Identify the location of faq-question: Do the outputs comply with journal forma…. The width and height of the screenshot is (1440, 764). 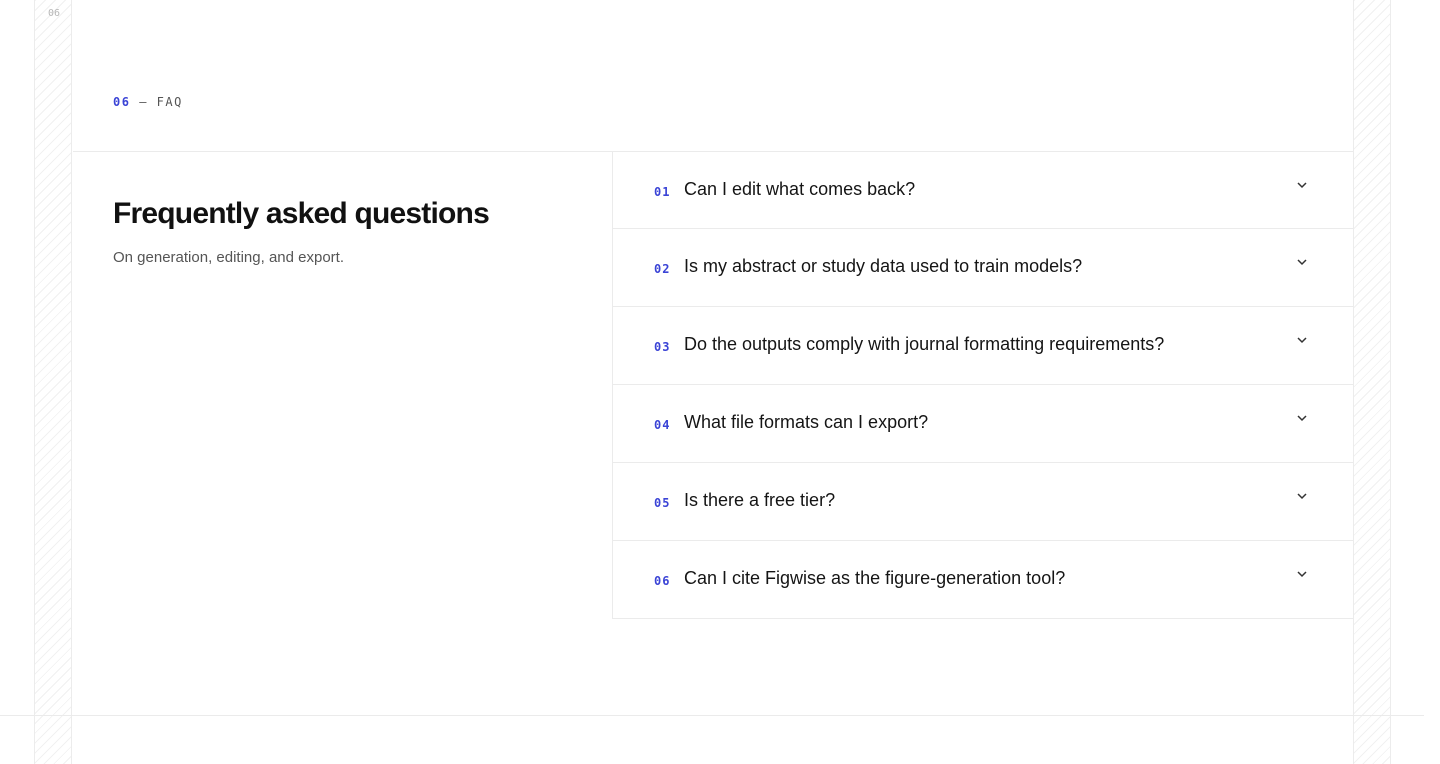
(924, 344).